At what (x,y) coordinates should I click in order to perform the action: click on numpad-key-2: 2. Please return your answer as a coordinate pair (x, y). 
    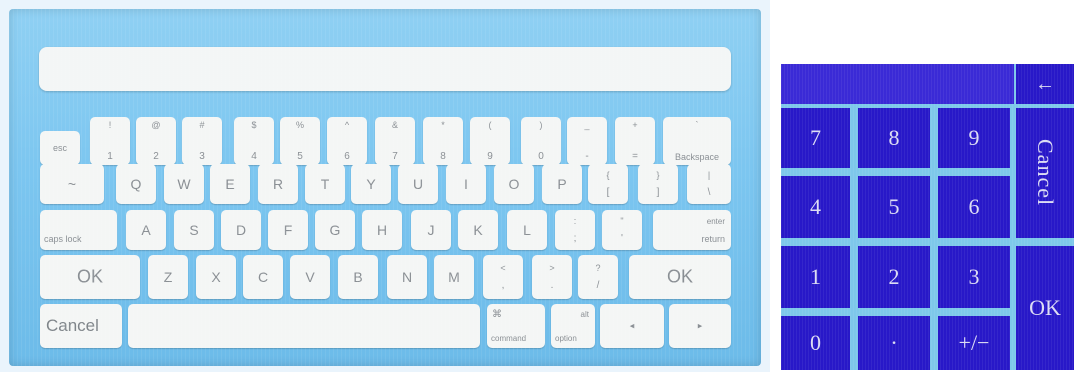
    Looking at the image, I should click on (894, 277).